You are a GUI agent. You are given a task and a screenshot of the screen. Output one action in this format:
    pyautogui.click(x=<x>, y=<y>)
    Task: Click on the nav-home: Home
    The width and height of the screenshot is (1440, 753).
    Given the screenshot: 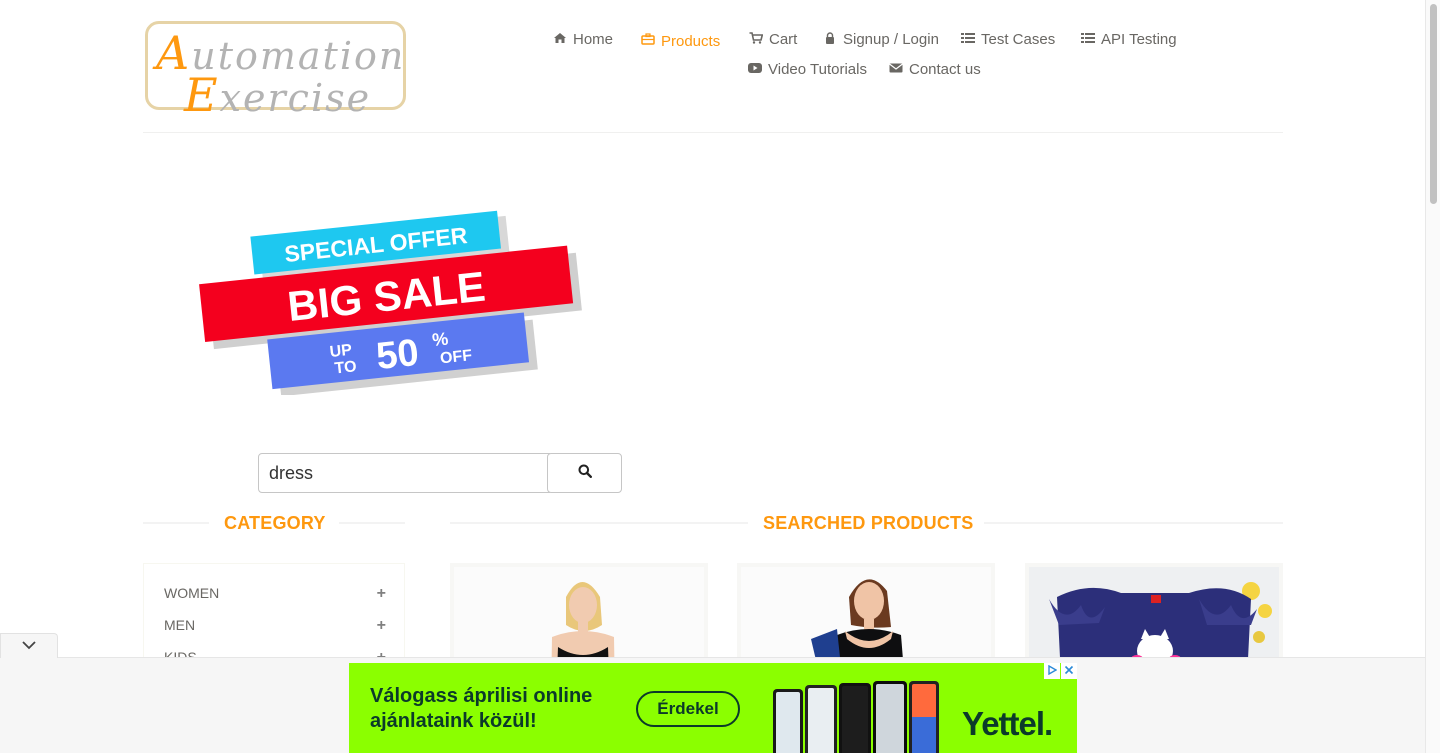 What is the action you would take?
    pyautogui.click(x=583, y=39)
    